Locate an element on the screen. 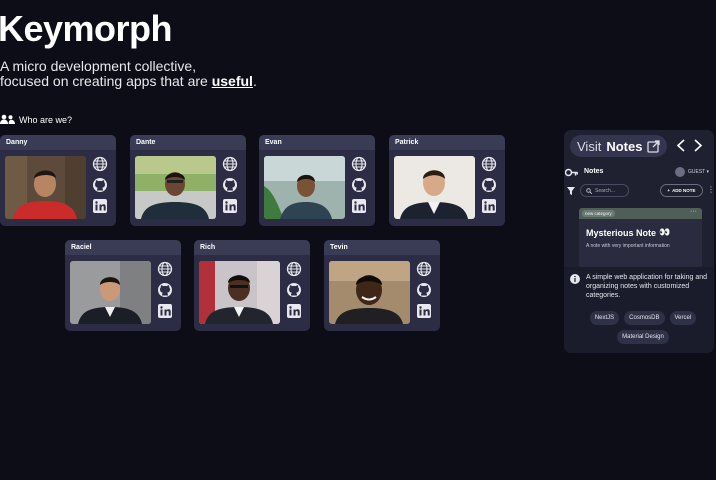 The width and height of the screenshot is (716, 480). member-card-danny: Danny is located at coordinates (58, 180).